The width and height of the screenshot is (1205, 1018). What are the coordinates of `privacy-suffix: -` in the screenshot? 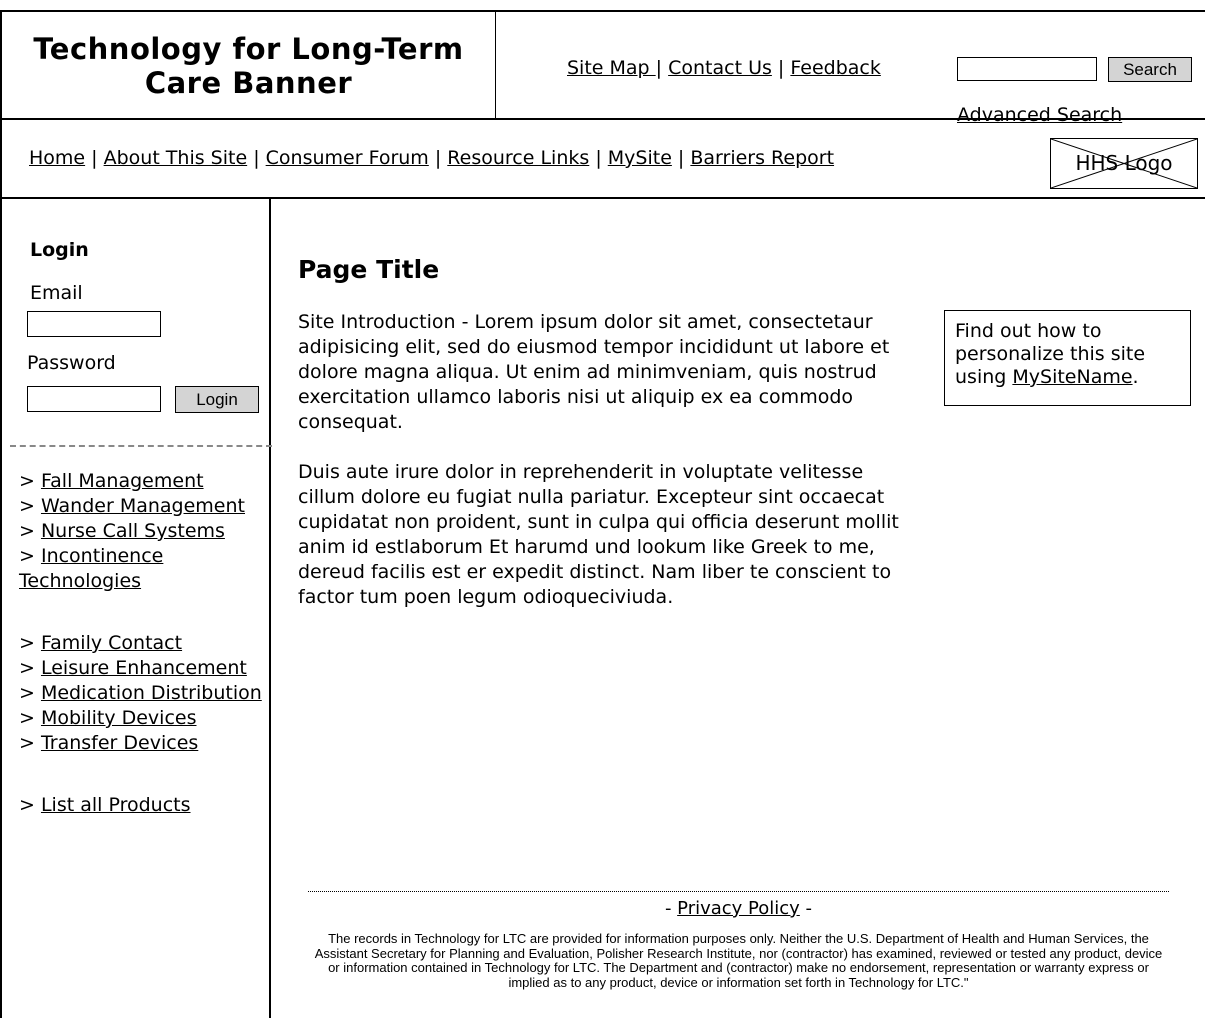 It's located at (806, 908).